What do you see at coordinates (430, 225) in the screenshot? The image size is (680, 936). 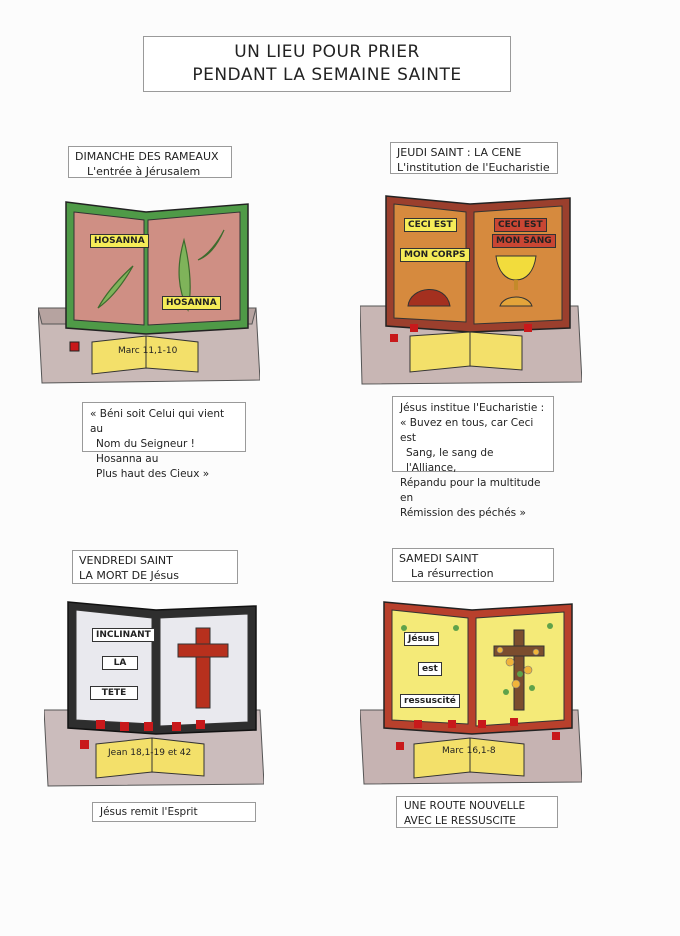 I see `cene-tag-ceci-est-1: CECI EST` at bounding box center [430, 225].